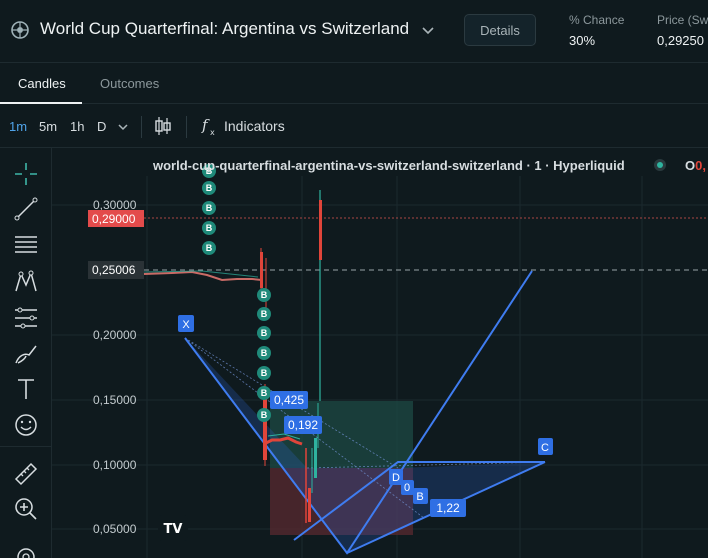 Image resolution: width=708 pixels, height=558 pixels. I want to click on chance-value: 30%, so click(582, 40).